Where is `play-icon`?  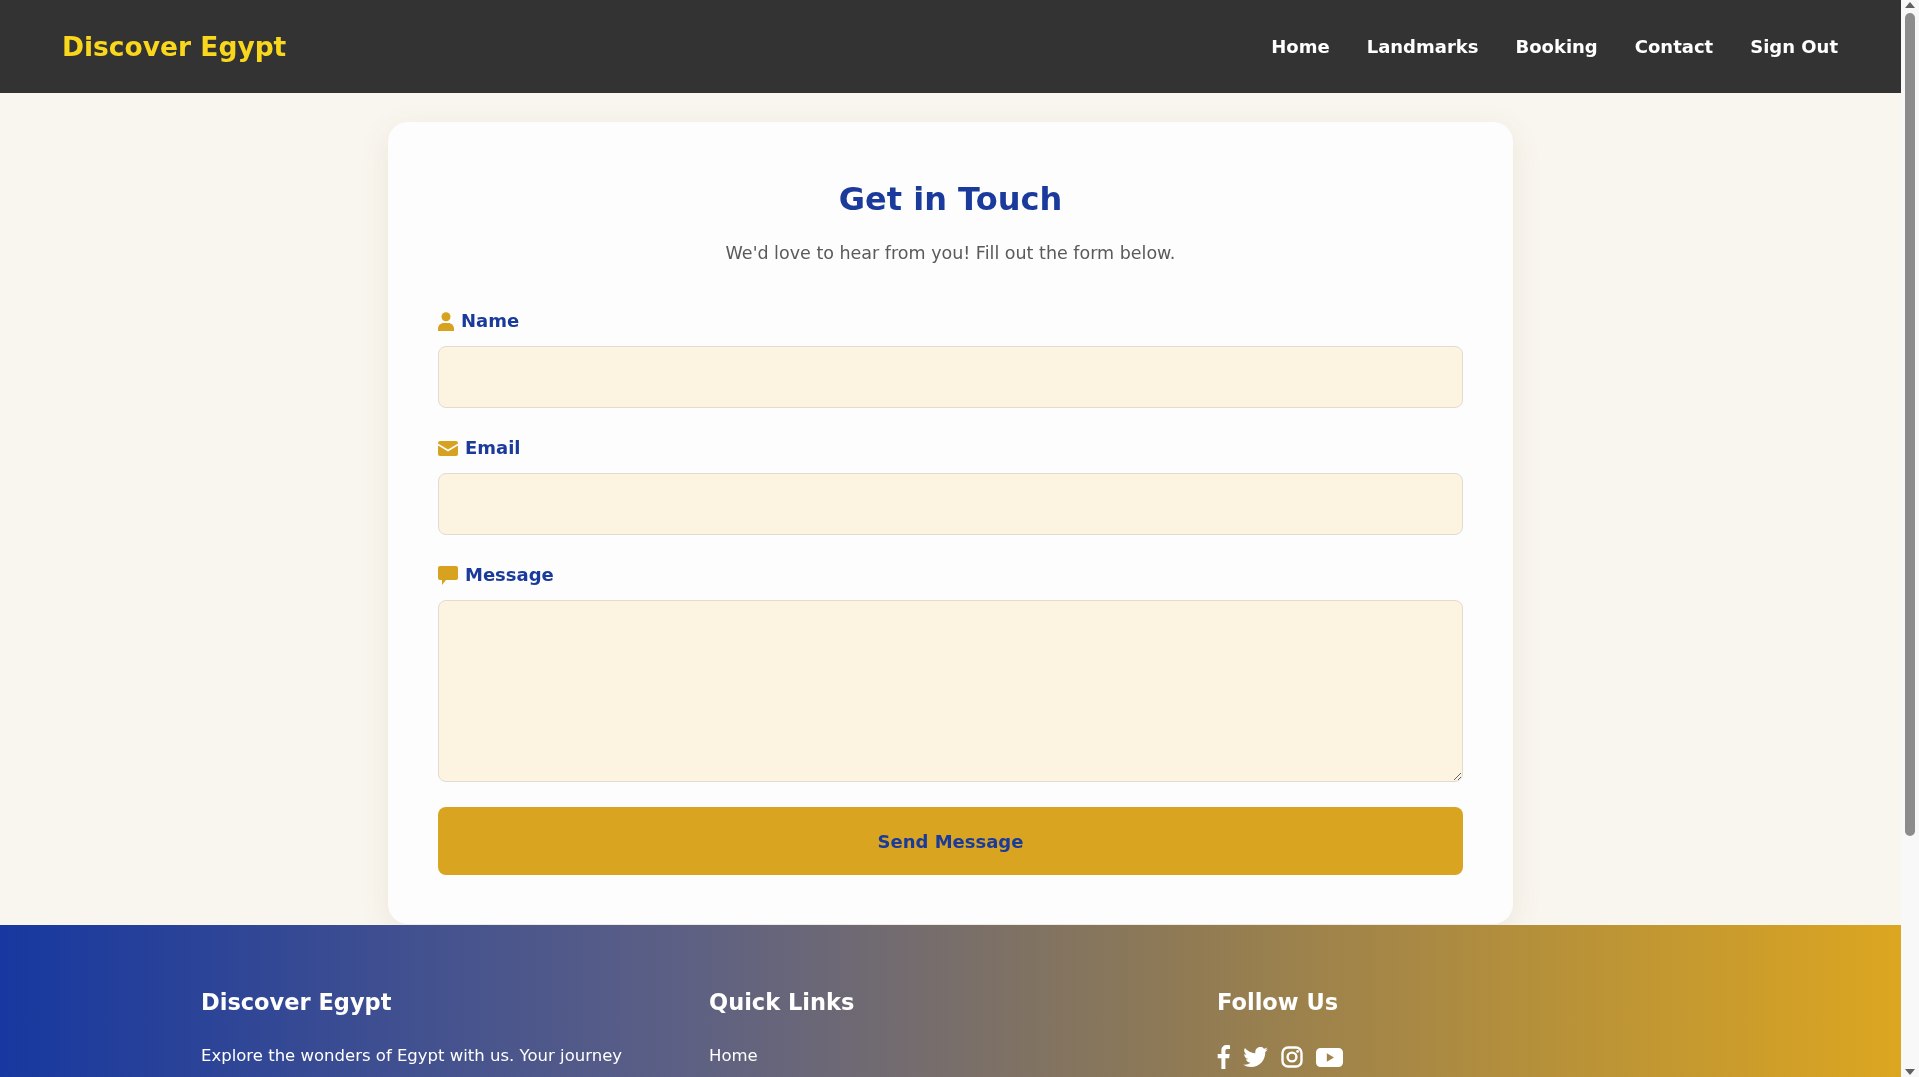
play-icon is located at coordinates (1329, 1057).